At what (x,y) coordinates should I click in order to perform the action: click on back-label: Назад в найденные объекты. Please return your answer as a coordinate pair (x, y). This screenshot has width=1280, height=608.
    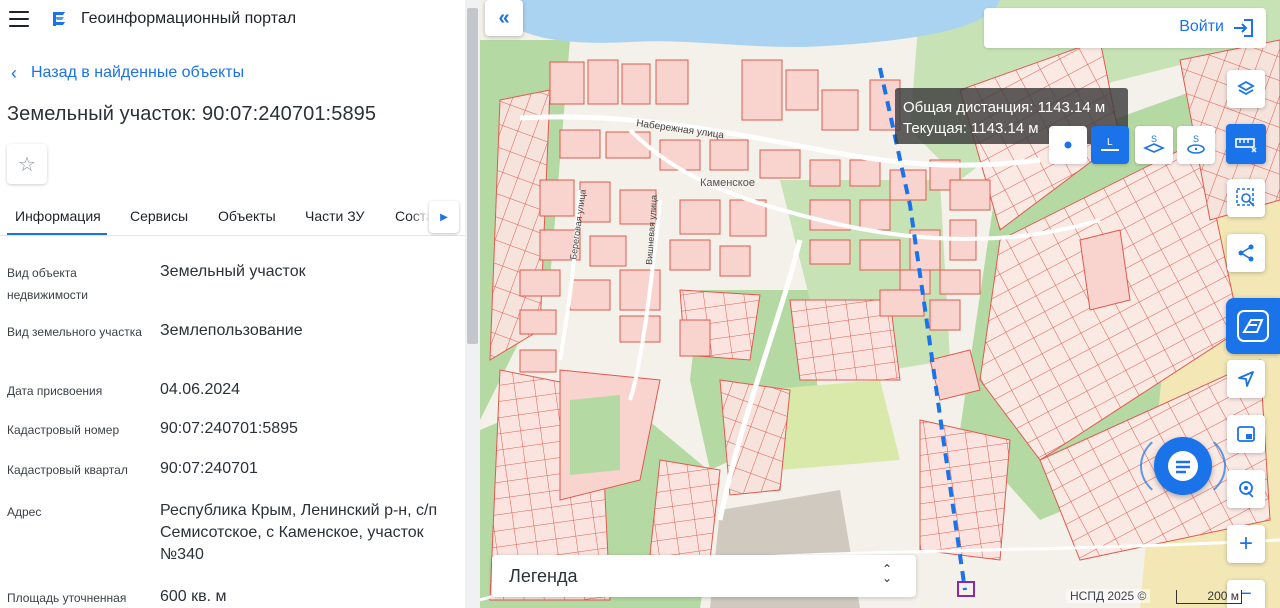
    Looking at the image, I should click on (138, 72).